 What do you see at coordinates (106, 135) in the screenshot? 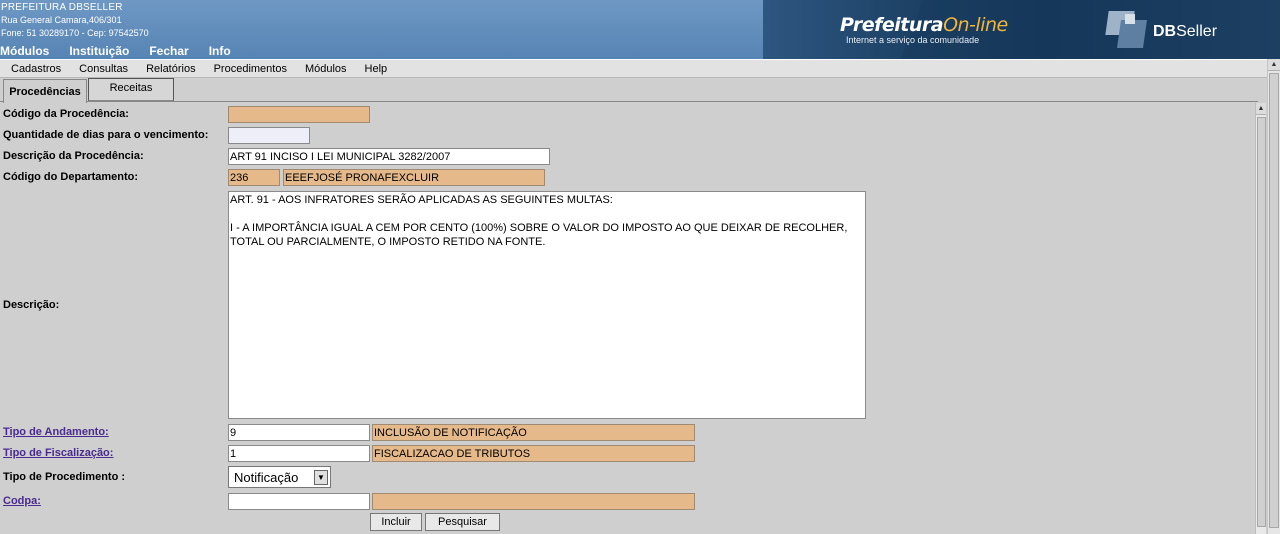
I see `label-qtd-dias: Quantidade de dias para o vencimento:` at bounding box center [106, 135].